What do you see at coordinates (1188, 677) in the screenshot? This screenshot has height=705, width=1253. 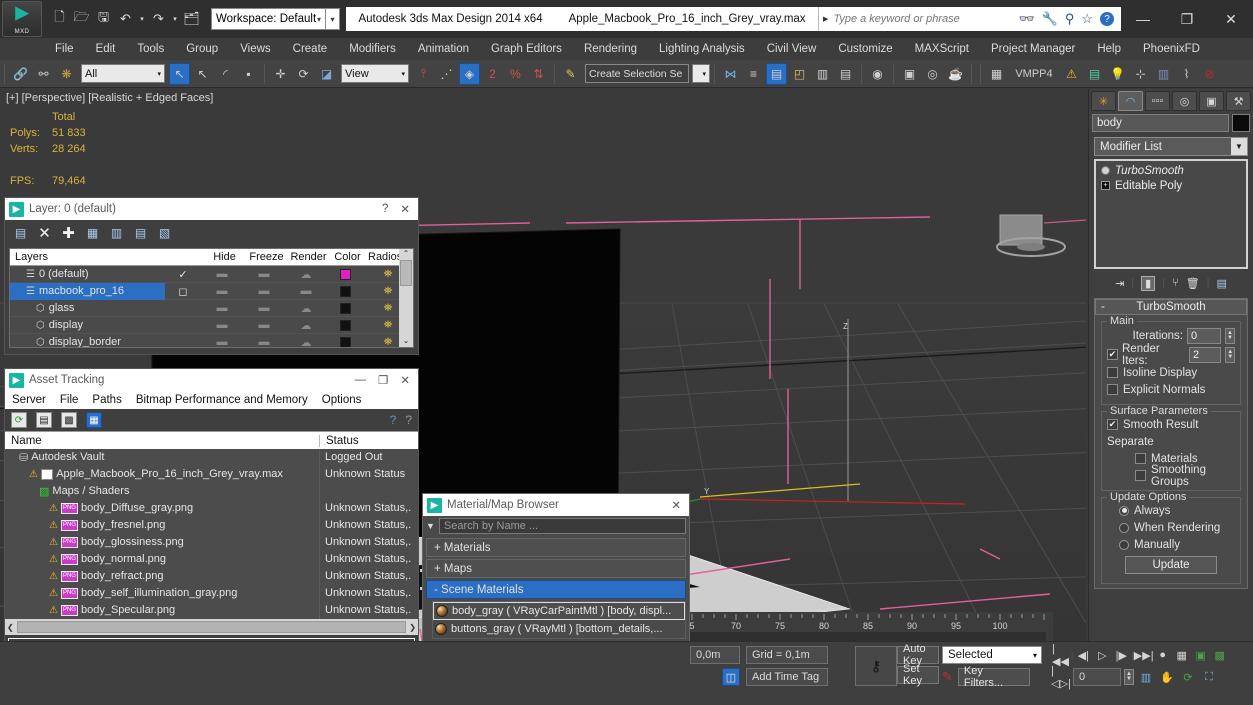 I see `orbit-icon: ⟳` at bounding box center [1188, 677].